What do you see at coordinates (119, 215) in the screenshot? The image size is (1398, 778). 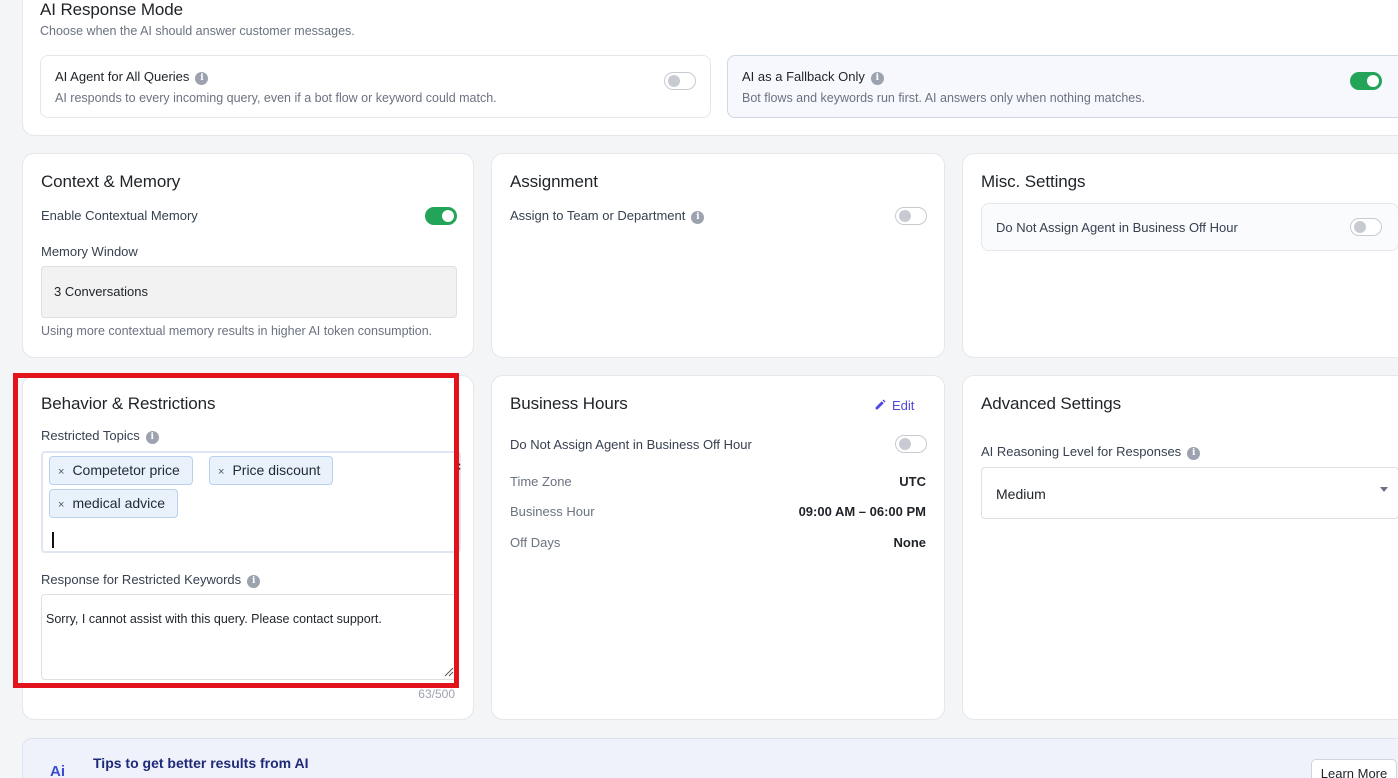 I see `enable-contextual-memory-label: Enable Contextual Memory` at bounding box center [119, 215].